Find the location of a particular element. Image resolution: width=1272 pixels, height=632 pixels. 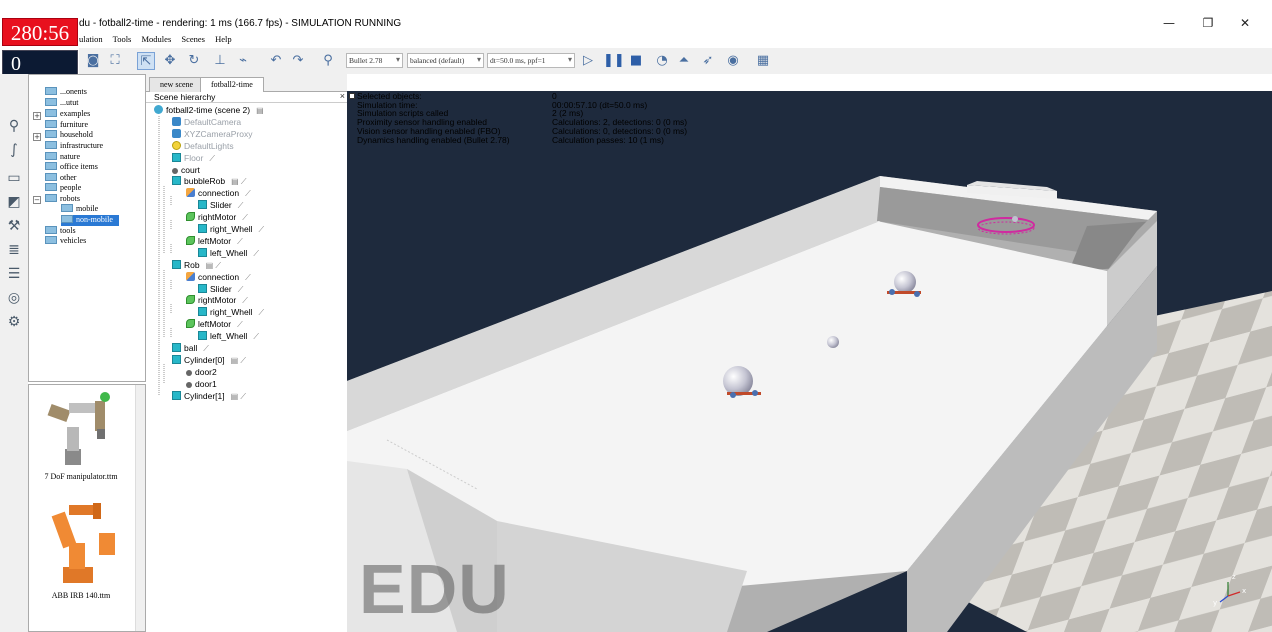

undo-icon: ↶ is located at coordinates (276, 61).